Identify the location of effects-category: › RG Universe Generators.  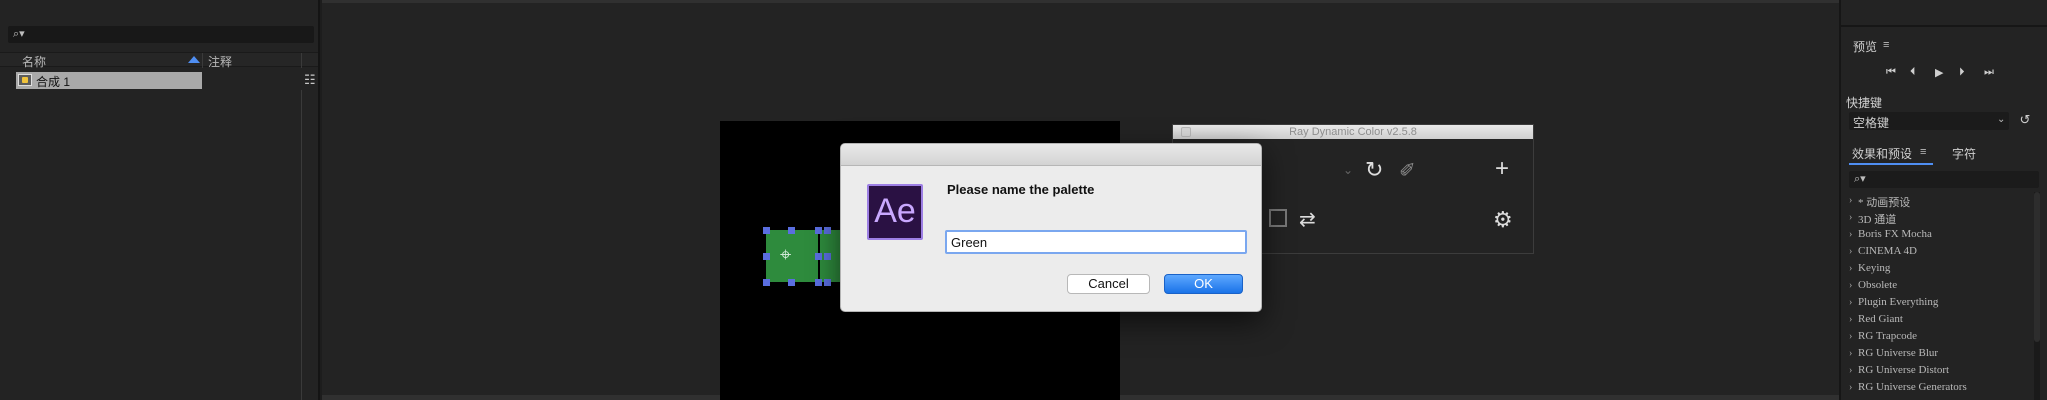
(1939, 388).